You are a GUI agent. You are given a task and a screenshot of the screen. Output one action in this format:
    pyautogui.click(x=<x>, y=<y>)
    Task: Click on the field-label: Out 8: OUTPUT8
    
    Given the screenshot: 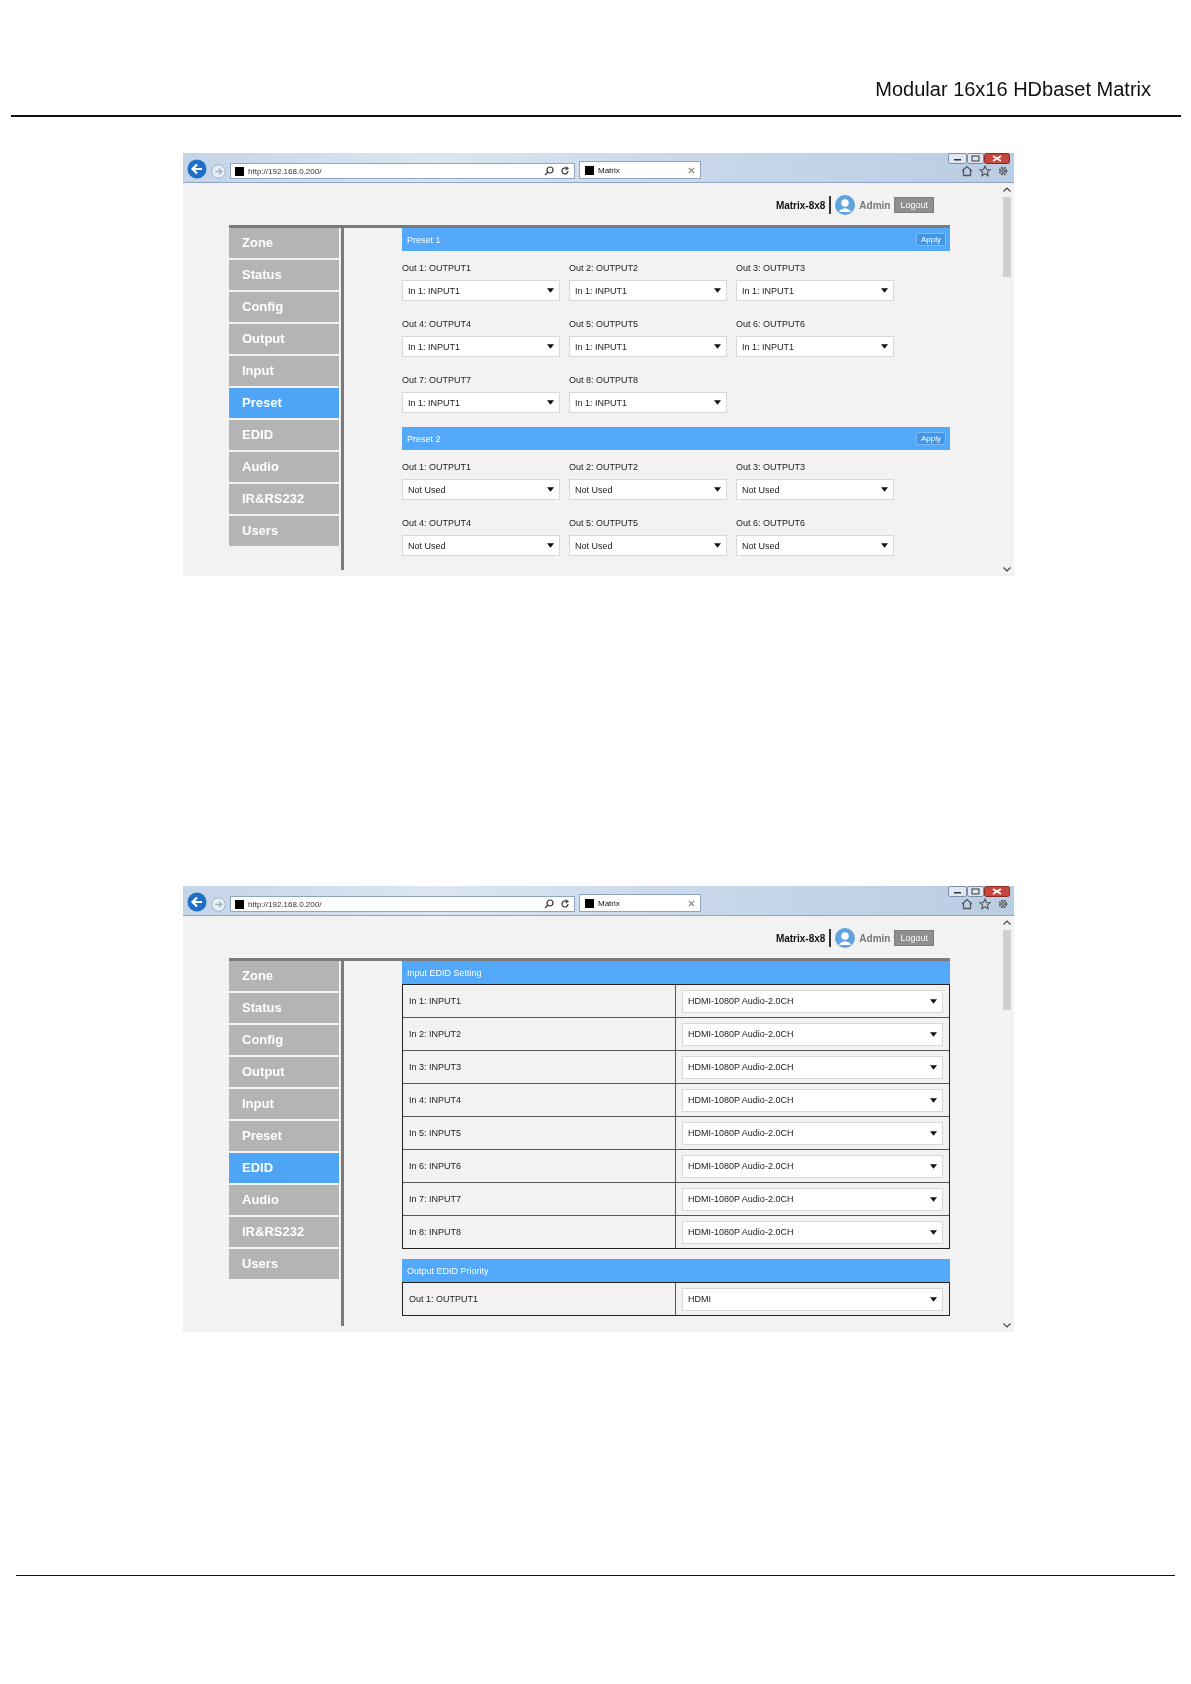 What is the action you would take?
    pyautogui.click(x=604, y=380)
    